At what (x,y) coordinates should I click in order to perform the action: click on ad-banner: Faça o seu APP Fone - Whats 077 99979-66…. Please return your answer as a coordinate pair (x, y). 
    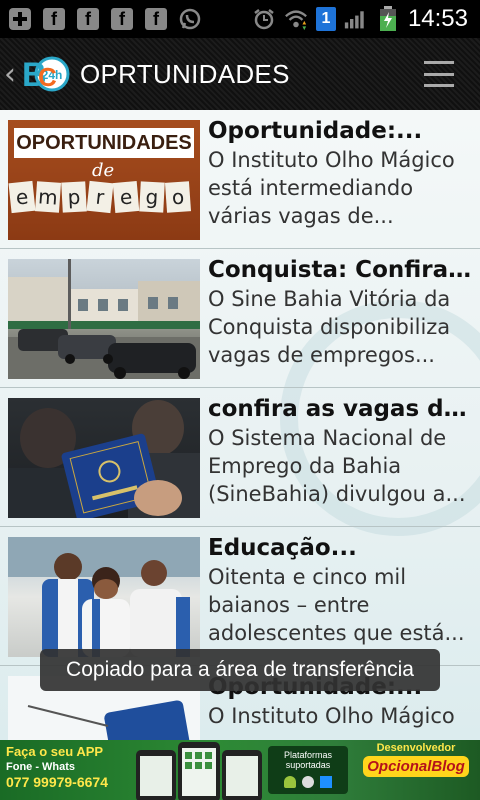
    Looking at the image, I should click on (240, 770).